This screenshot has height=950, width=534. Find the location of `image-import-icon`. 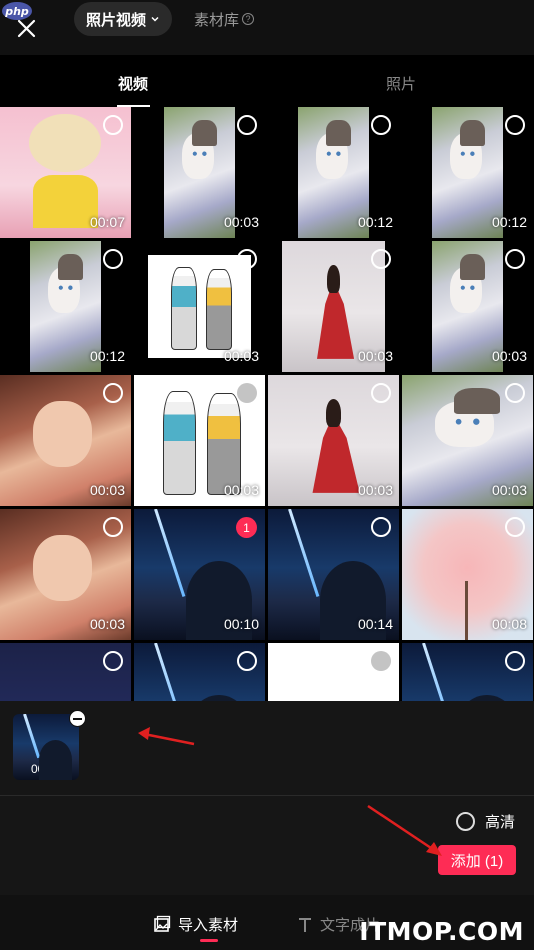

image-import-icon is located at coordinates (162, 923).